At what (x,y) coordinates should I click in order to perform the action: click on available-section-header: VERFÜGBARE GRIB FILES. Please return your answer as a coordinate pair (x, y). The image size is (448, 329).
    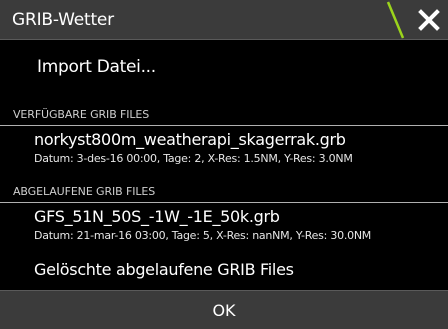
    Looking at the image, I should click on (224, 116).